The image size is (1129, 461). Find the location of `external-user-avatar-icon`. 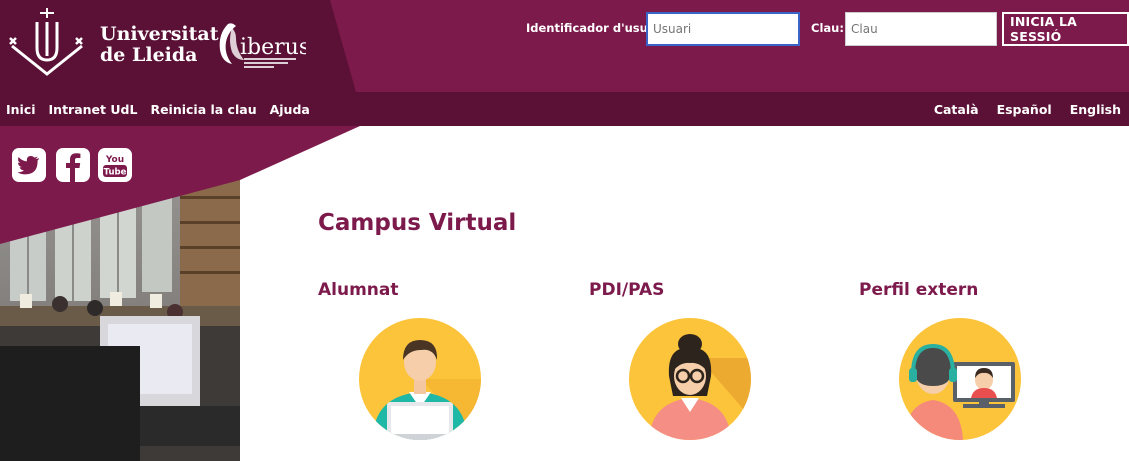

external-user-avatar-icon is located at coordinates (960, 379).